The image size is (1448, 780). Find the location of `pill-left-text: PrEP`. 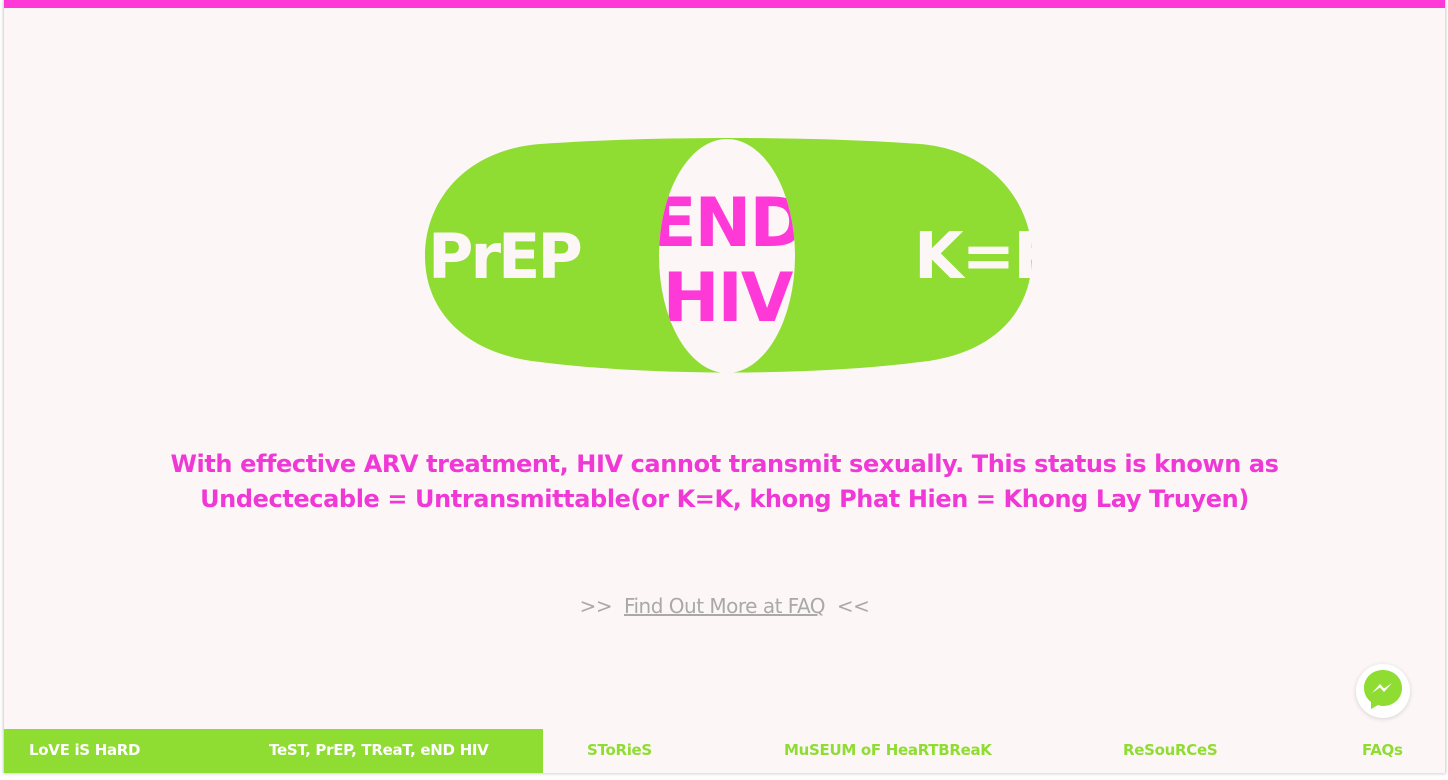

pill-left-text: PrEP is located at coordinates (504, 256).